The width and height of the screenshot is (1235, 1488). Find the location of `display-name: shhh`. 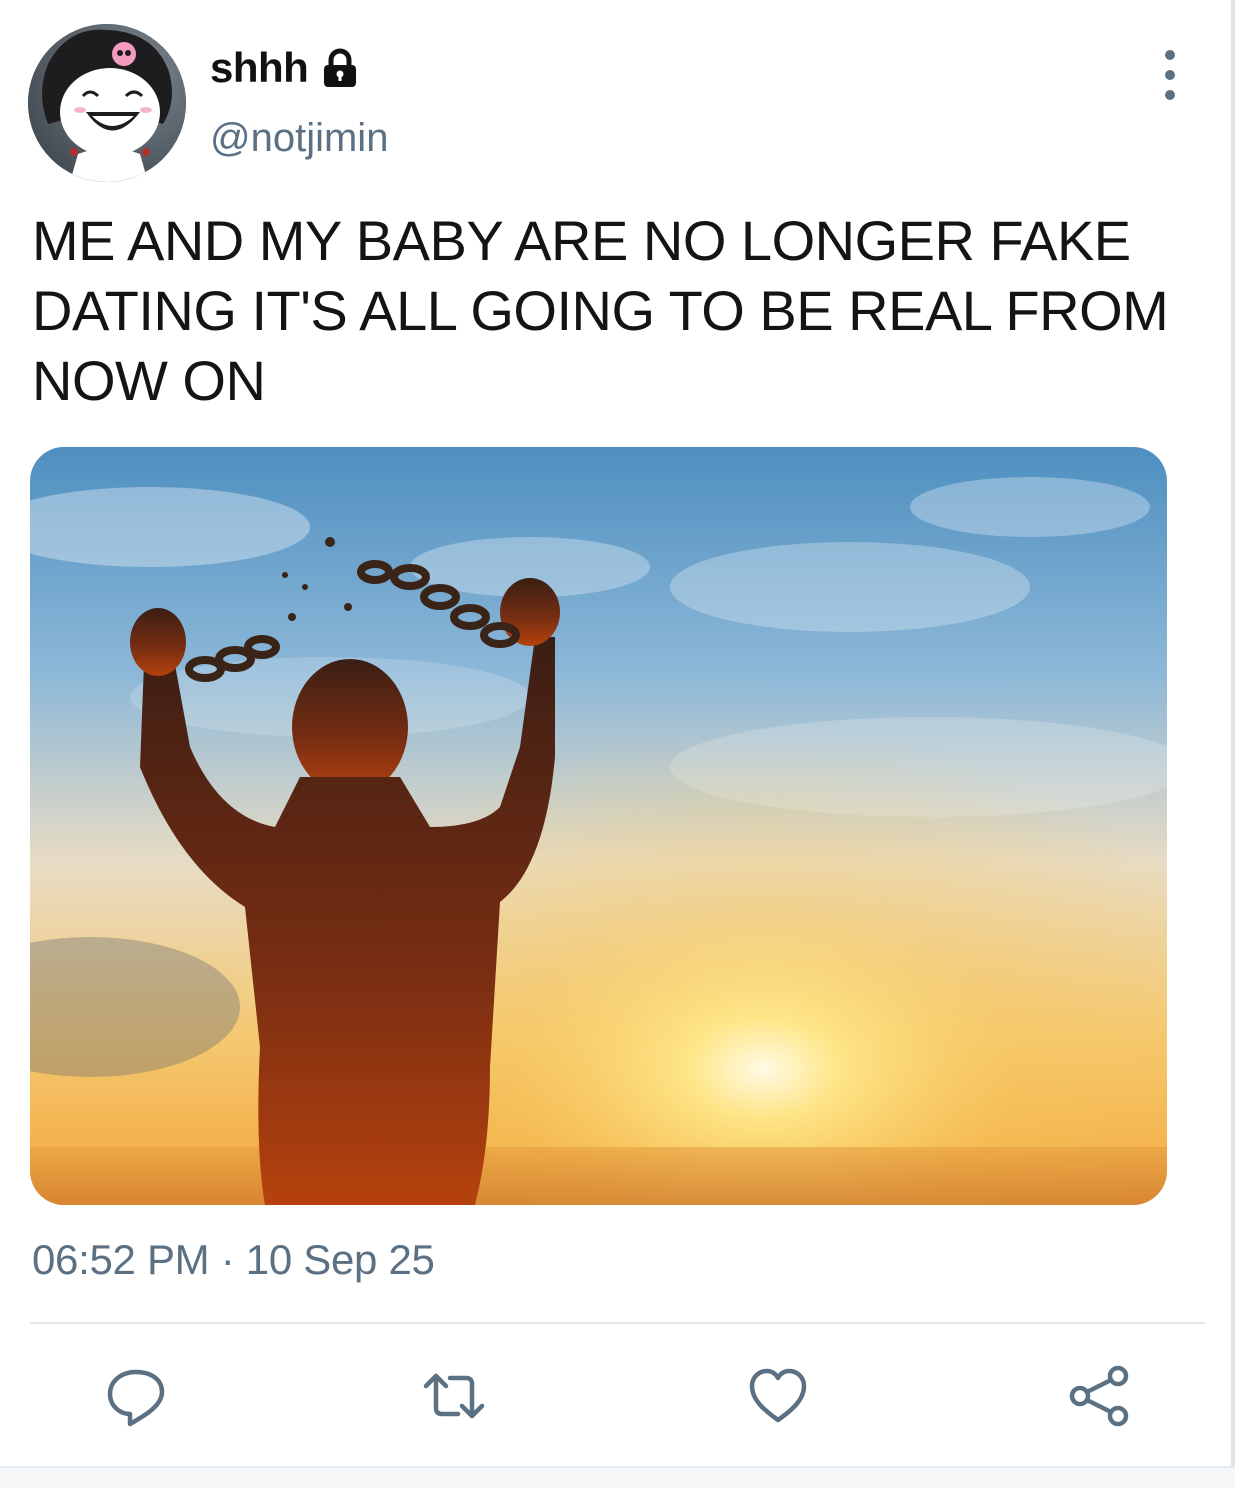

display-name: shhh is located at coordinates (286, 68).